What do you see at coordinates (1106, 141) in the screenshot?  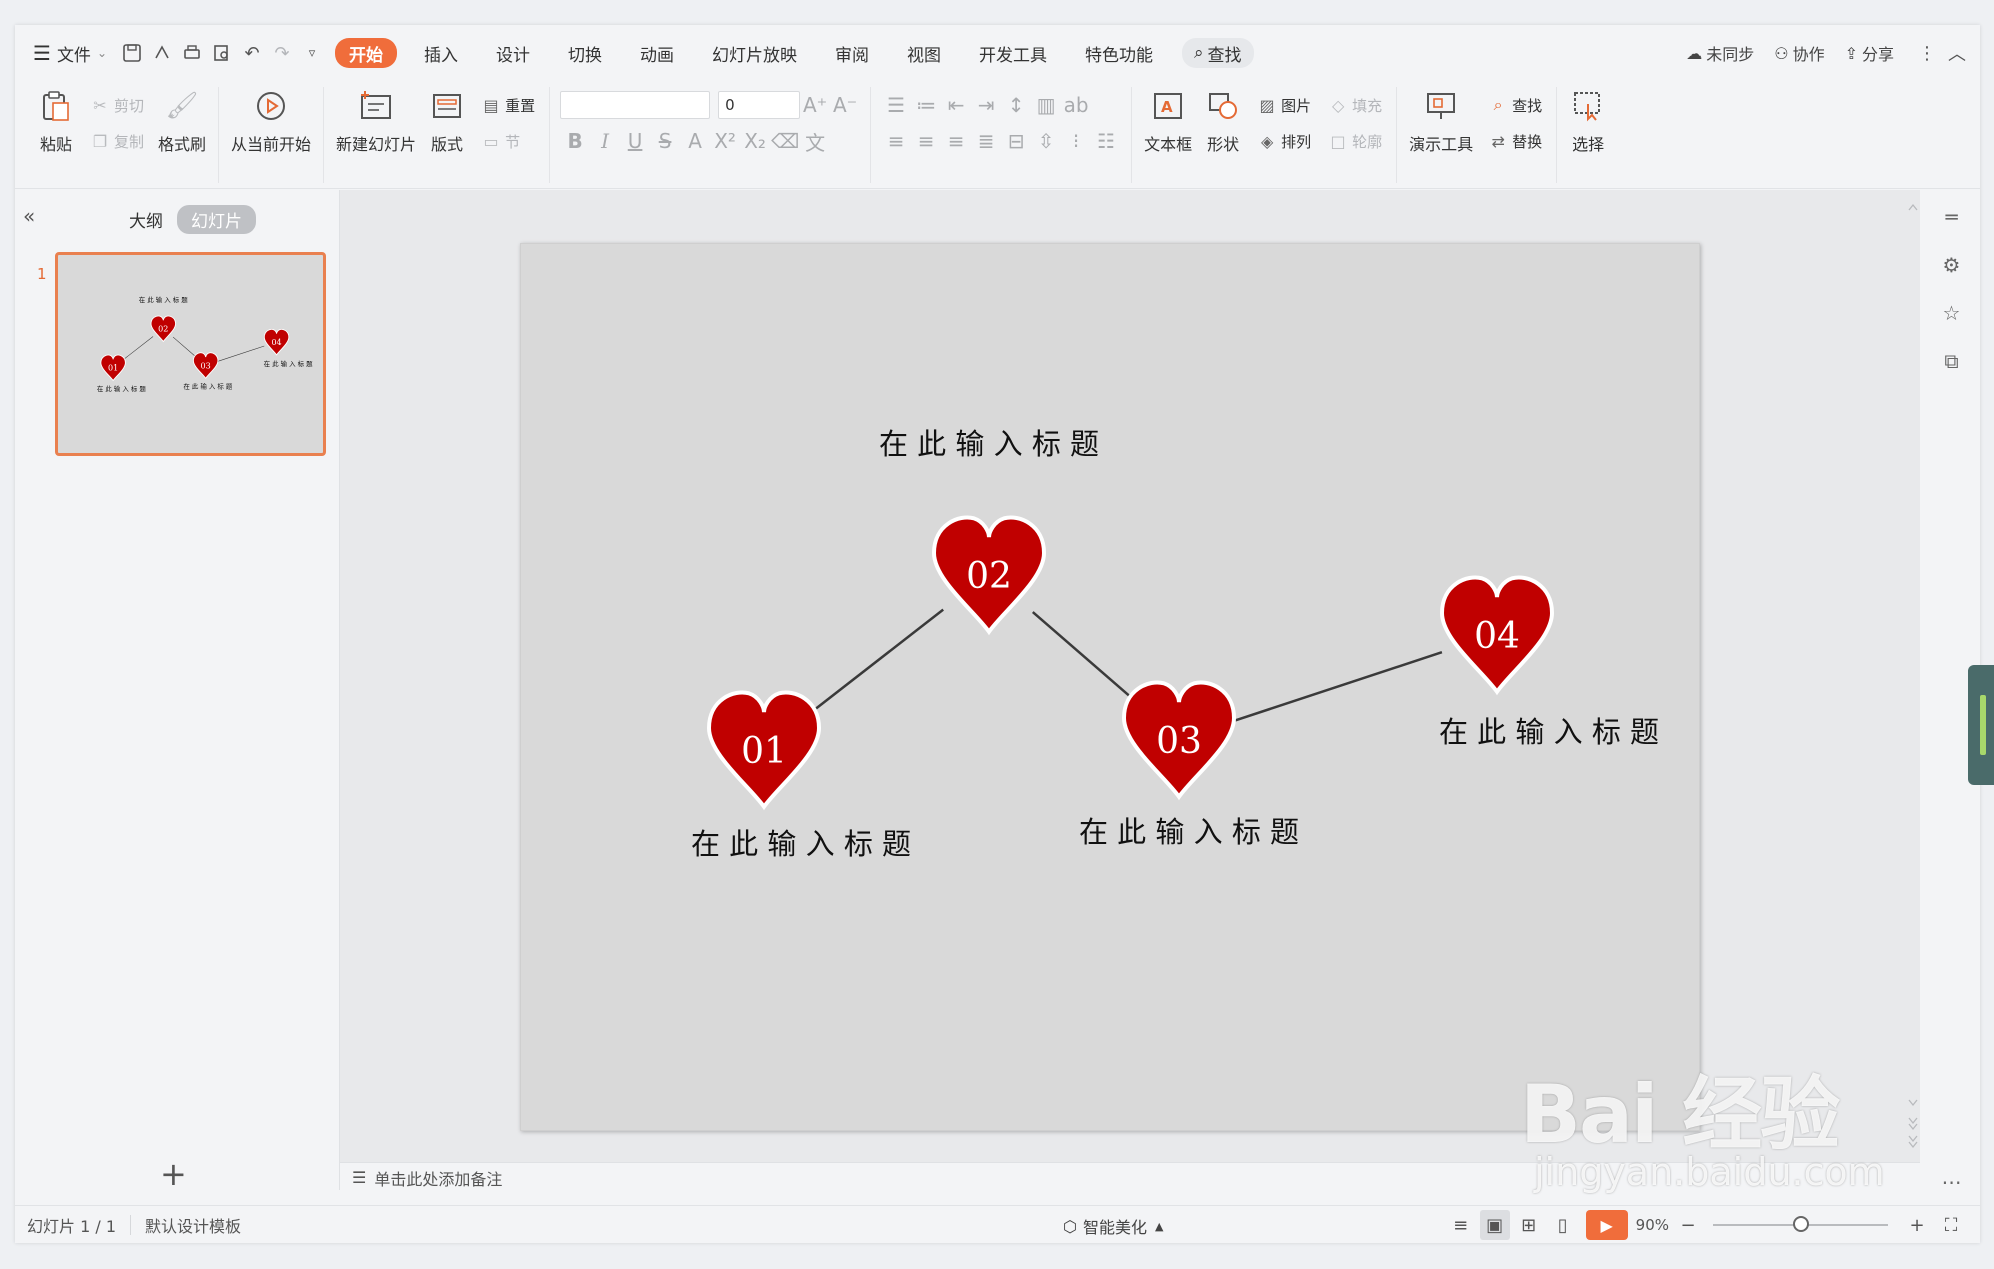 I see `more-format-icon: ☷` at bounding box center [1106, 141].